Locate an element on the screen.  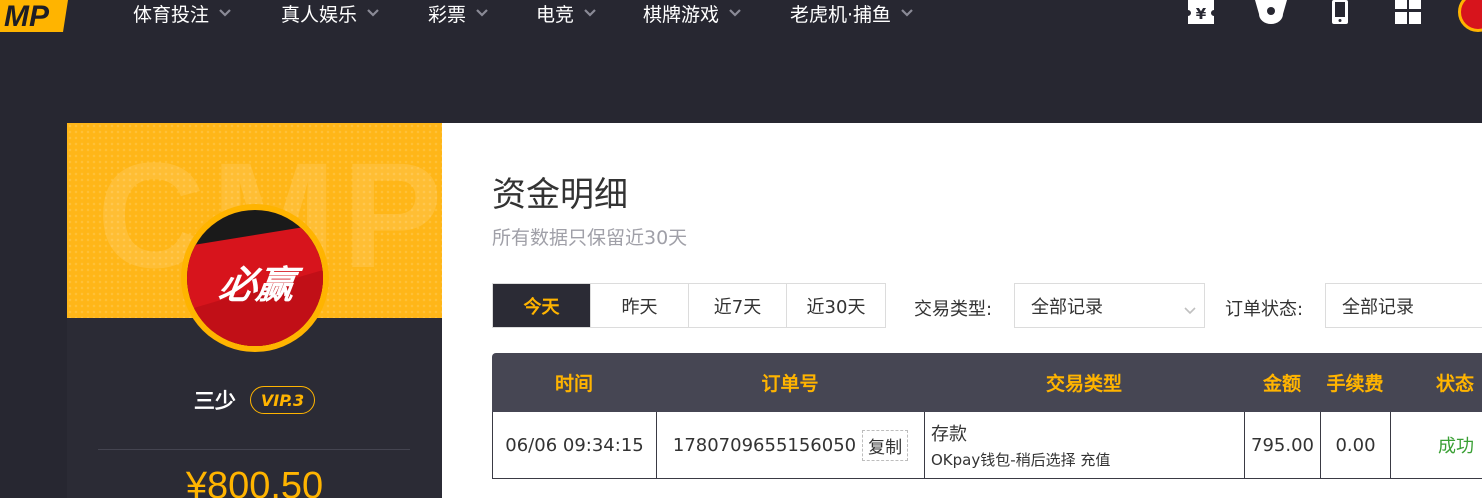
column-header-order-no: 订单号 is located at coordinates (790, 384).